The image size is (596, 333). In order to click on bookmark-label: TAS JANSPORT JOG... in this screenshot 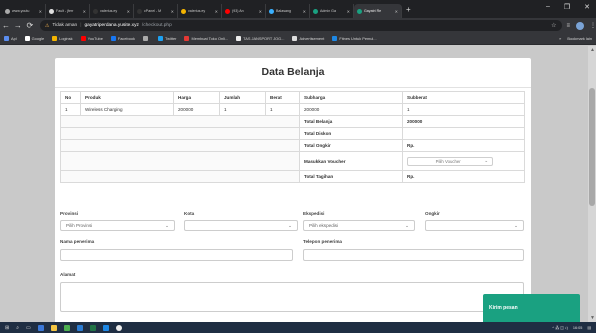, I will do `click(264, 38)`.